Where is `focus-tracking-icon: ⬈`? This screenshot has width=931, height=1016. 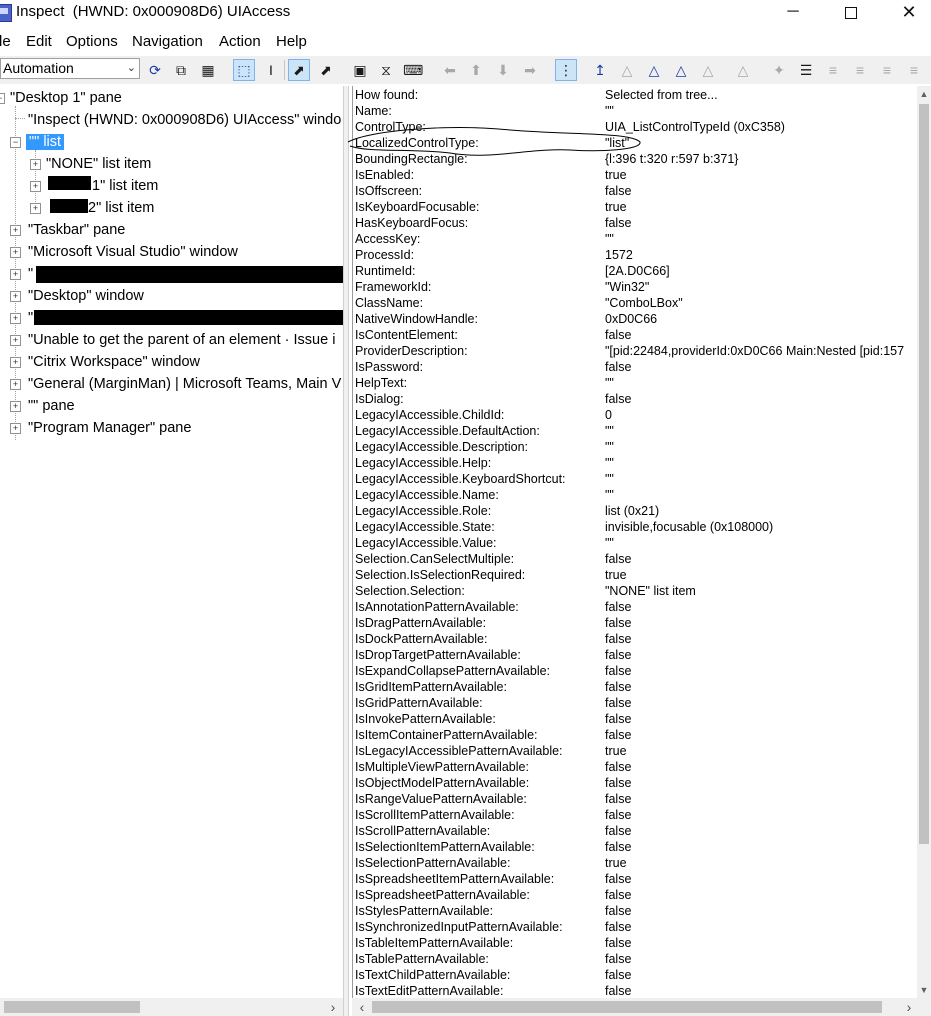
focus-tracking-icon: ⬈ is located at coordinates (326, 70).